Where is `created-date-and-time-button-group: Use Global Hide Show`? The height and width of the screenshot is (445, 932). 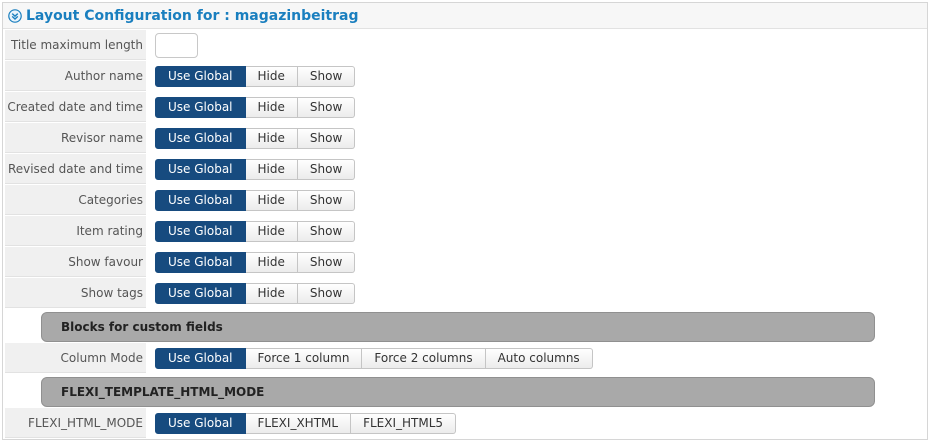
created-date-and-time-button-group: Use Global Hide Show is located at coordinates (255, 107).